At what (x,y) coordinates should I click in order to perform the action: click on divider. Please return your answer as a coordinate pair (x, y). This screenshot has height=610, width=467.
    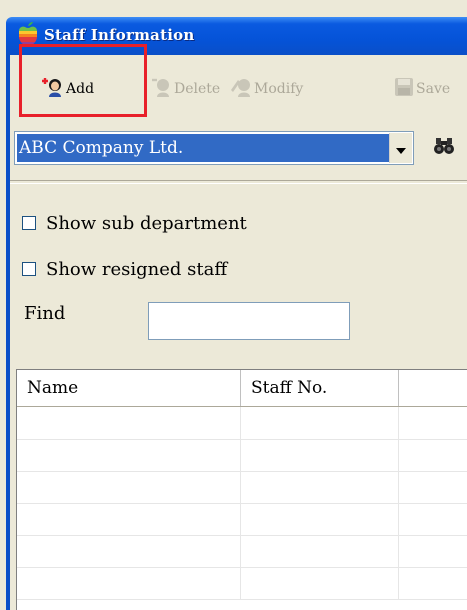
    Looking at the image, I should click on (238, 182).